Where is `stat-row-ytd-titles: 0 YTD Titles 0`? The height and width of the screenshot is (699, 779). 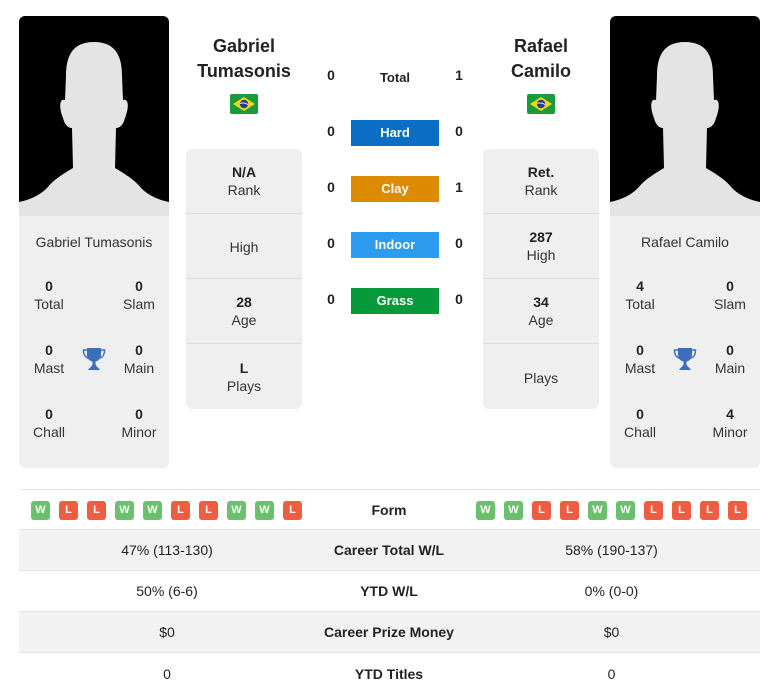 stat-row-ytd-titles: 0 YTD Titles 0 is located at coordinates (389, 673).